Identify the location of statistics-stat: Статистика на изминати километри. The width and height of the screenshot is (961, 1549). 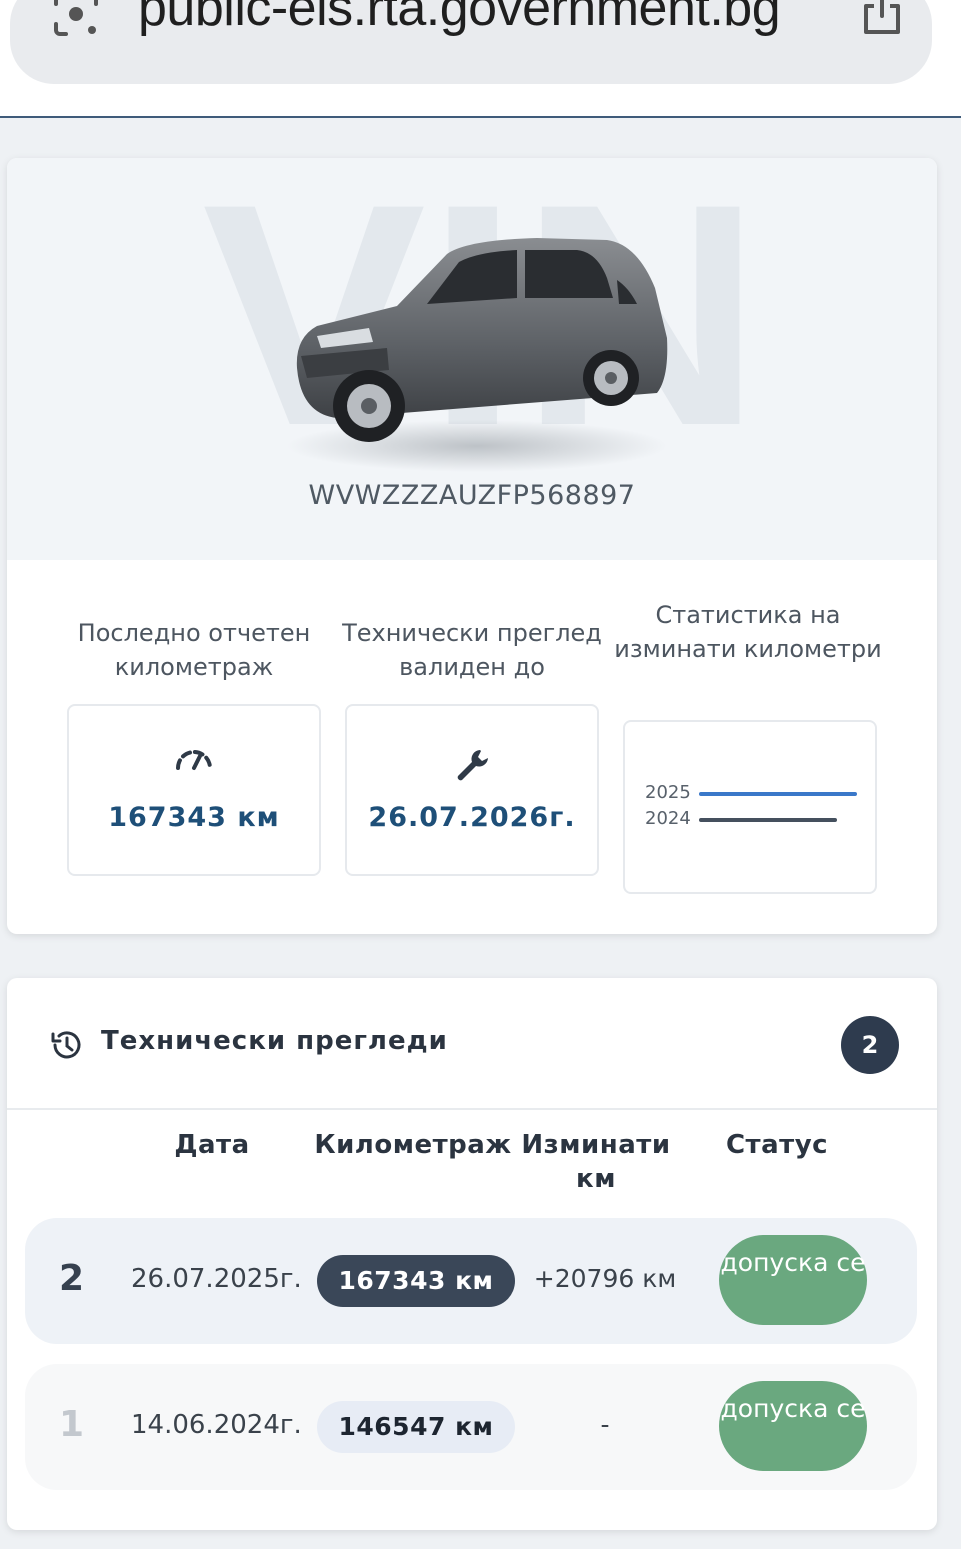
(748, 613).